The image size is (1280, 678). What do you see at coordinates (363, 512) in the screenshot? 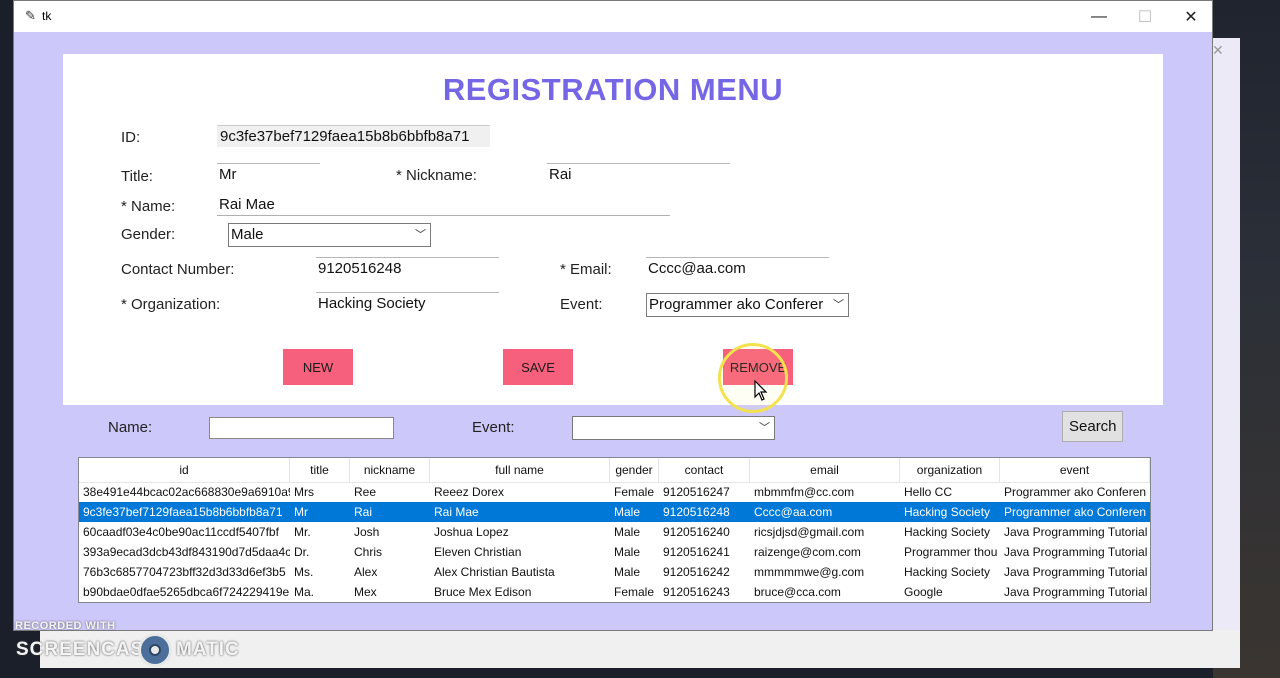
I see `table-cell: Rai` at bounding box center [363, 512].